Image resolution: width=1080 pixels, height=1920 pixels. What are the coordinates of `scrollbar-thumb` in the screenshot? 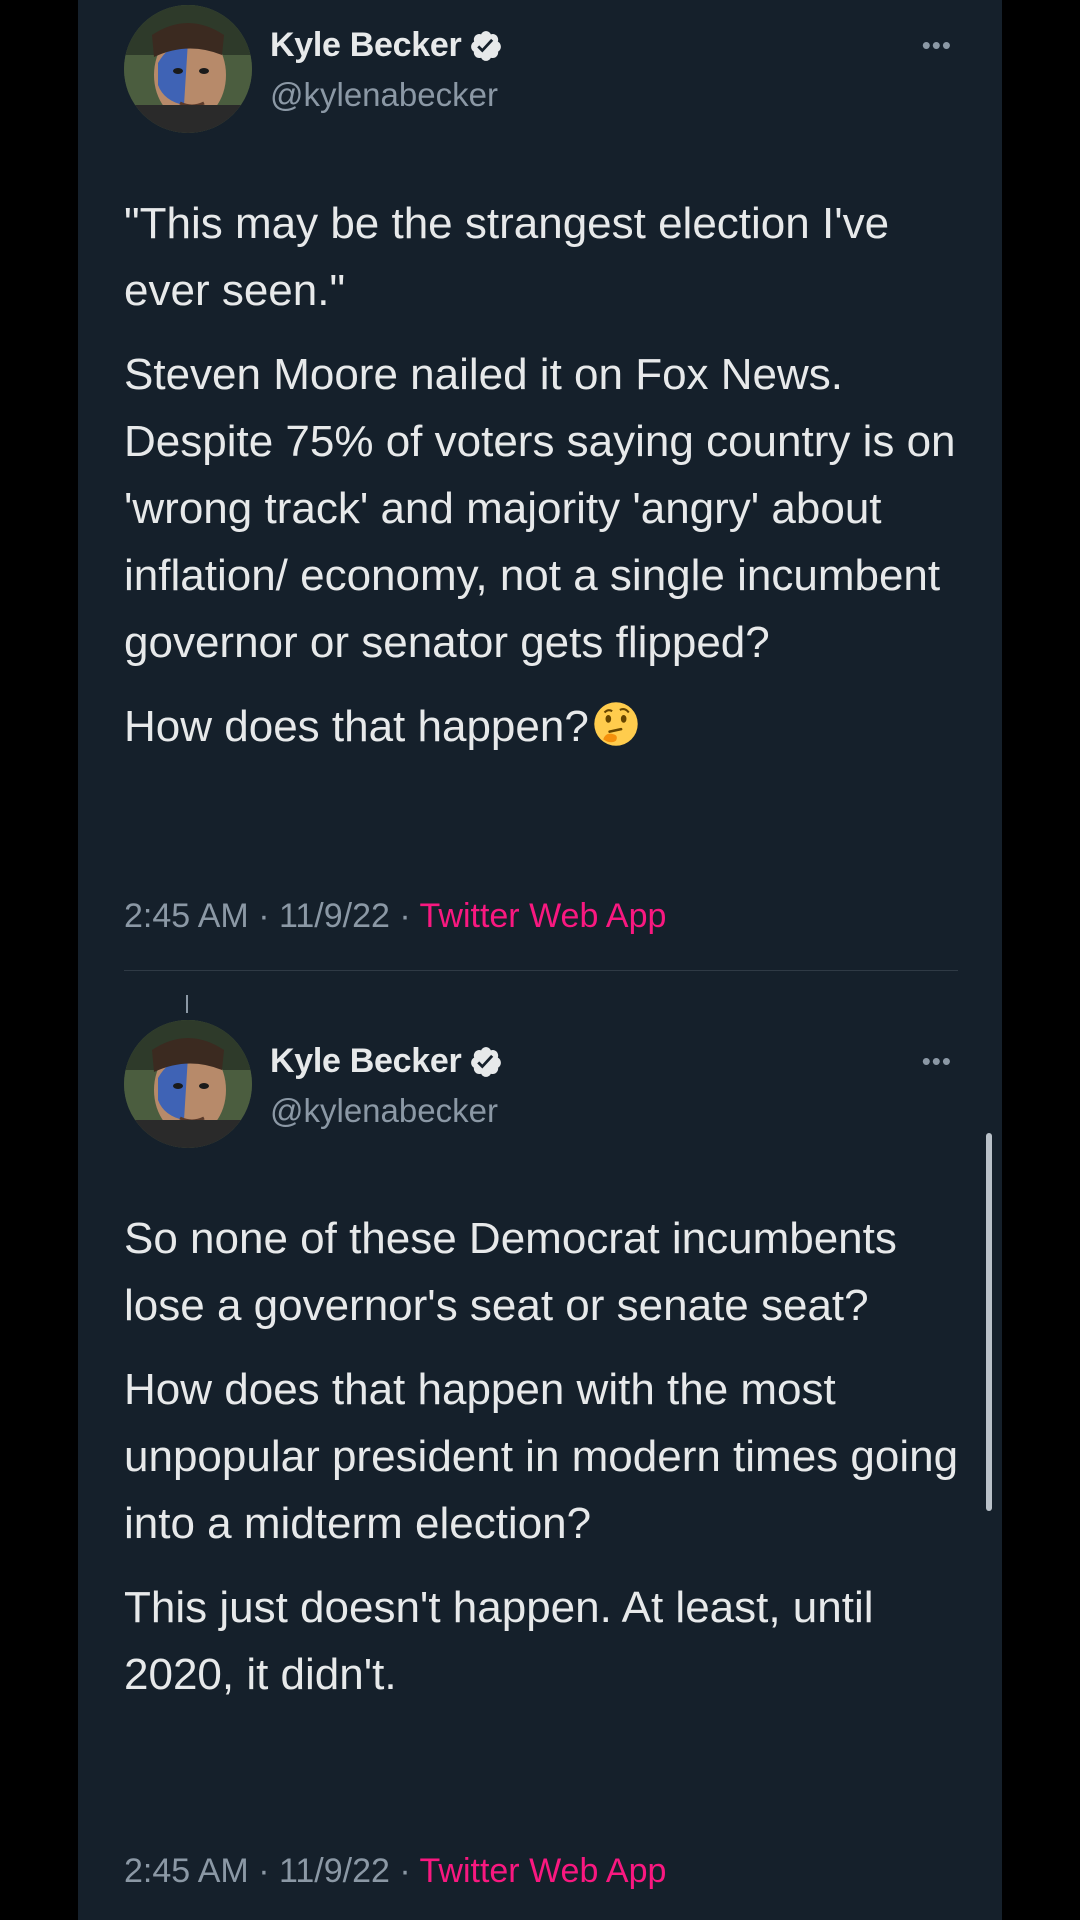 It's located at (989, 1322).